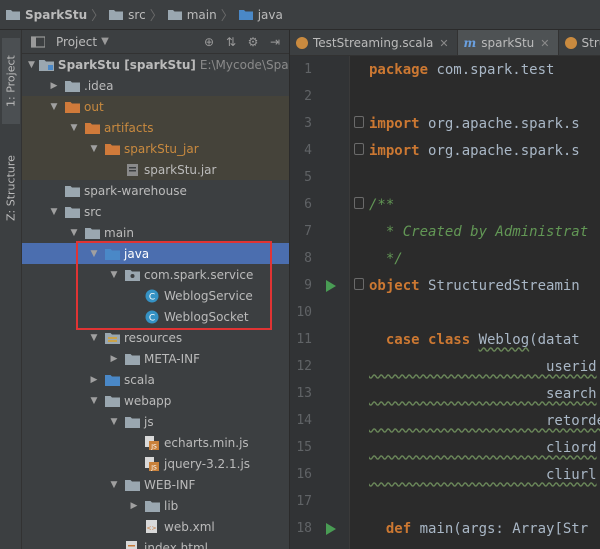  What do you see at coordinates (76, 42) in the screenshot?
I see `project-panel-title: Project` at bounding box center [76, 42].